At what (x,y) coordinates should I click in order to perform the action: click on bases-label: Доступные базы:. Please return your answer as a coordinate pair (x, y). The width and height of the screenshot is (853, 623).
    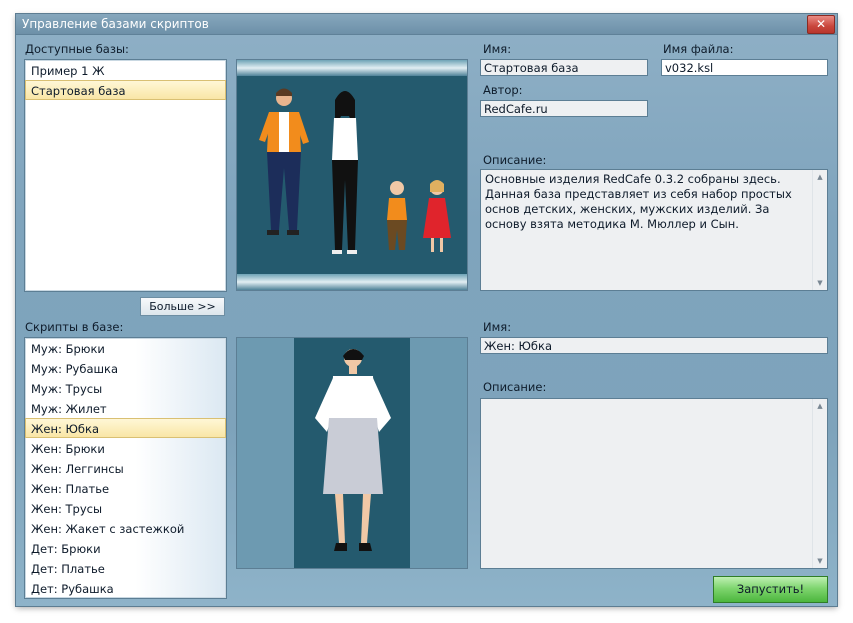
    Looking at the image, I should click on (77, 49).